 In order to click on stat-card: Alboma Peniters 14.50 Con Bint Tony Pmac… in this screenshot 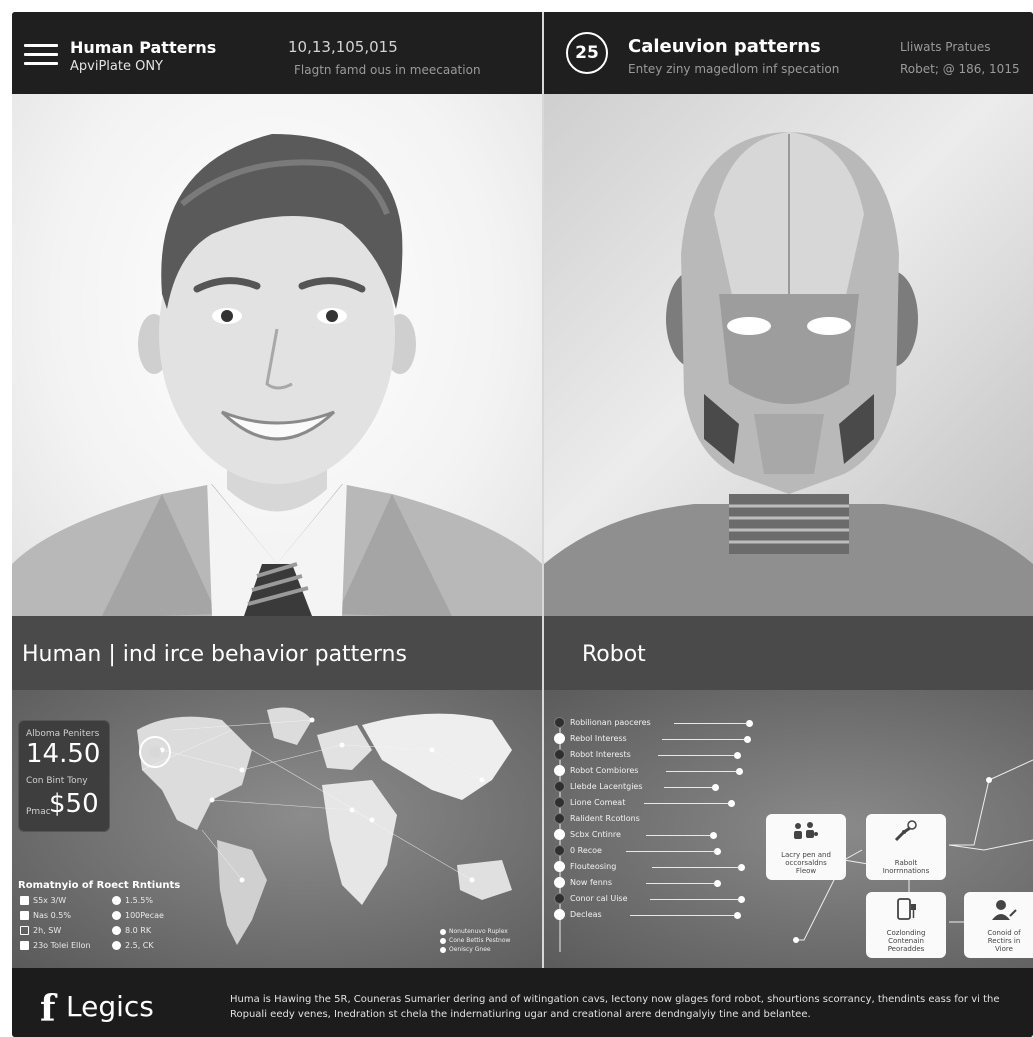, I will do `click(64, 776)`.